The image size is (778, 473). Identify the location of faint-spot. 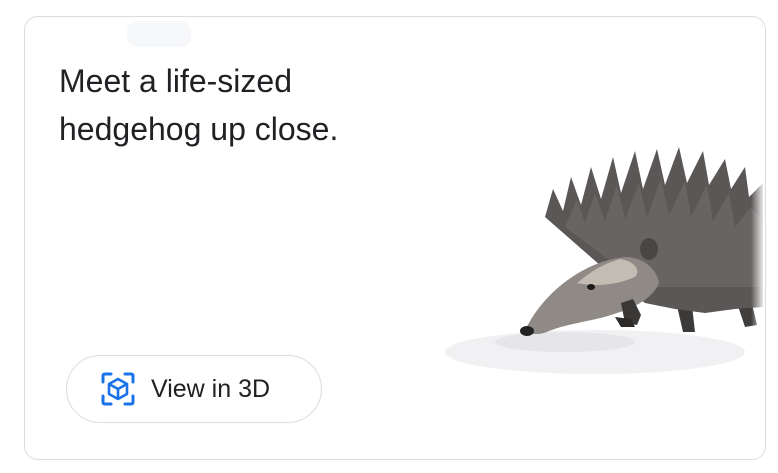
(159, 34).